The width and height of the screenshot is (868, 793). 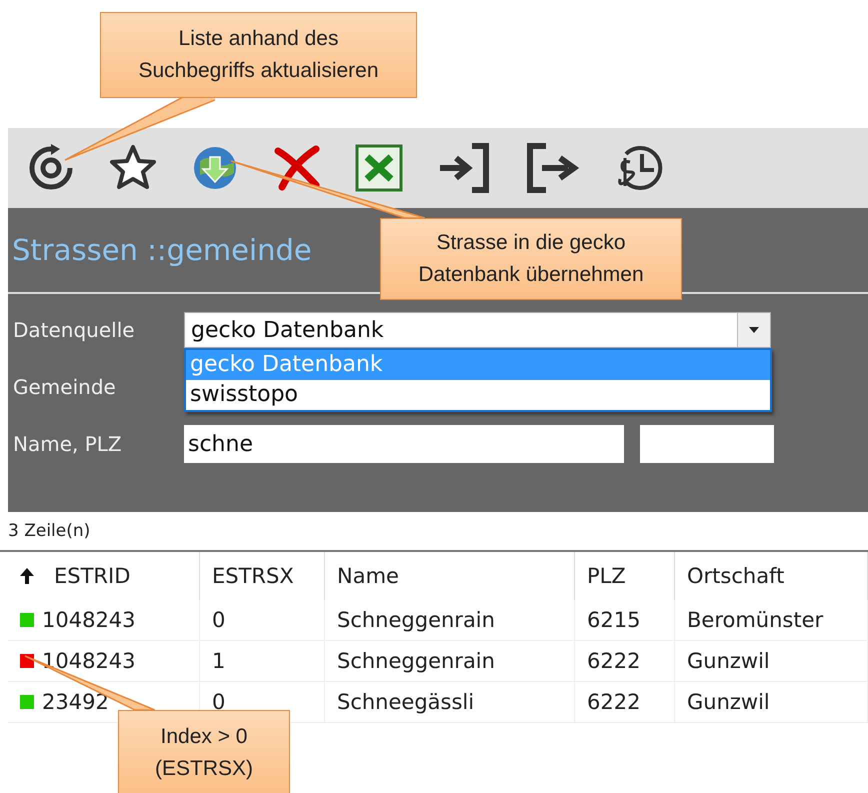 I want to click on field-label: Gemeinde, so click(x=65, y=387).